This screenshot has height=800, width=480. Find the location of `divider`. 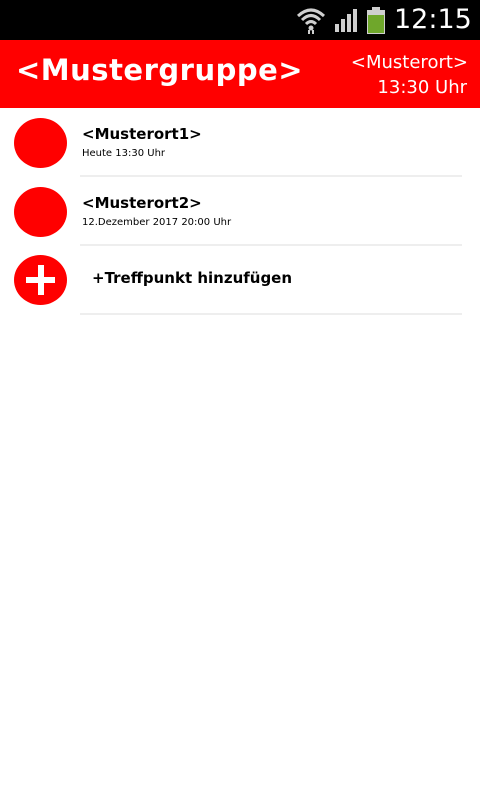

divider is located at coordinates (271, 314).